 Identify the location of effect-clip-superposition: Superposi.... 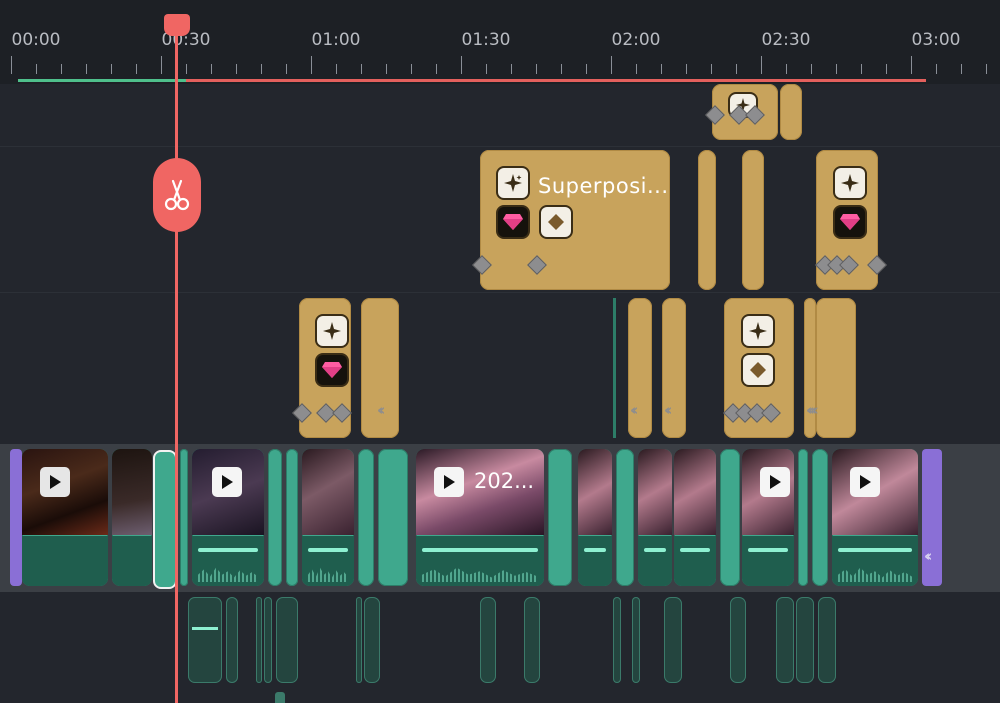
(571, 220).